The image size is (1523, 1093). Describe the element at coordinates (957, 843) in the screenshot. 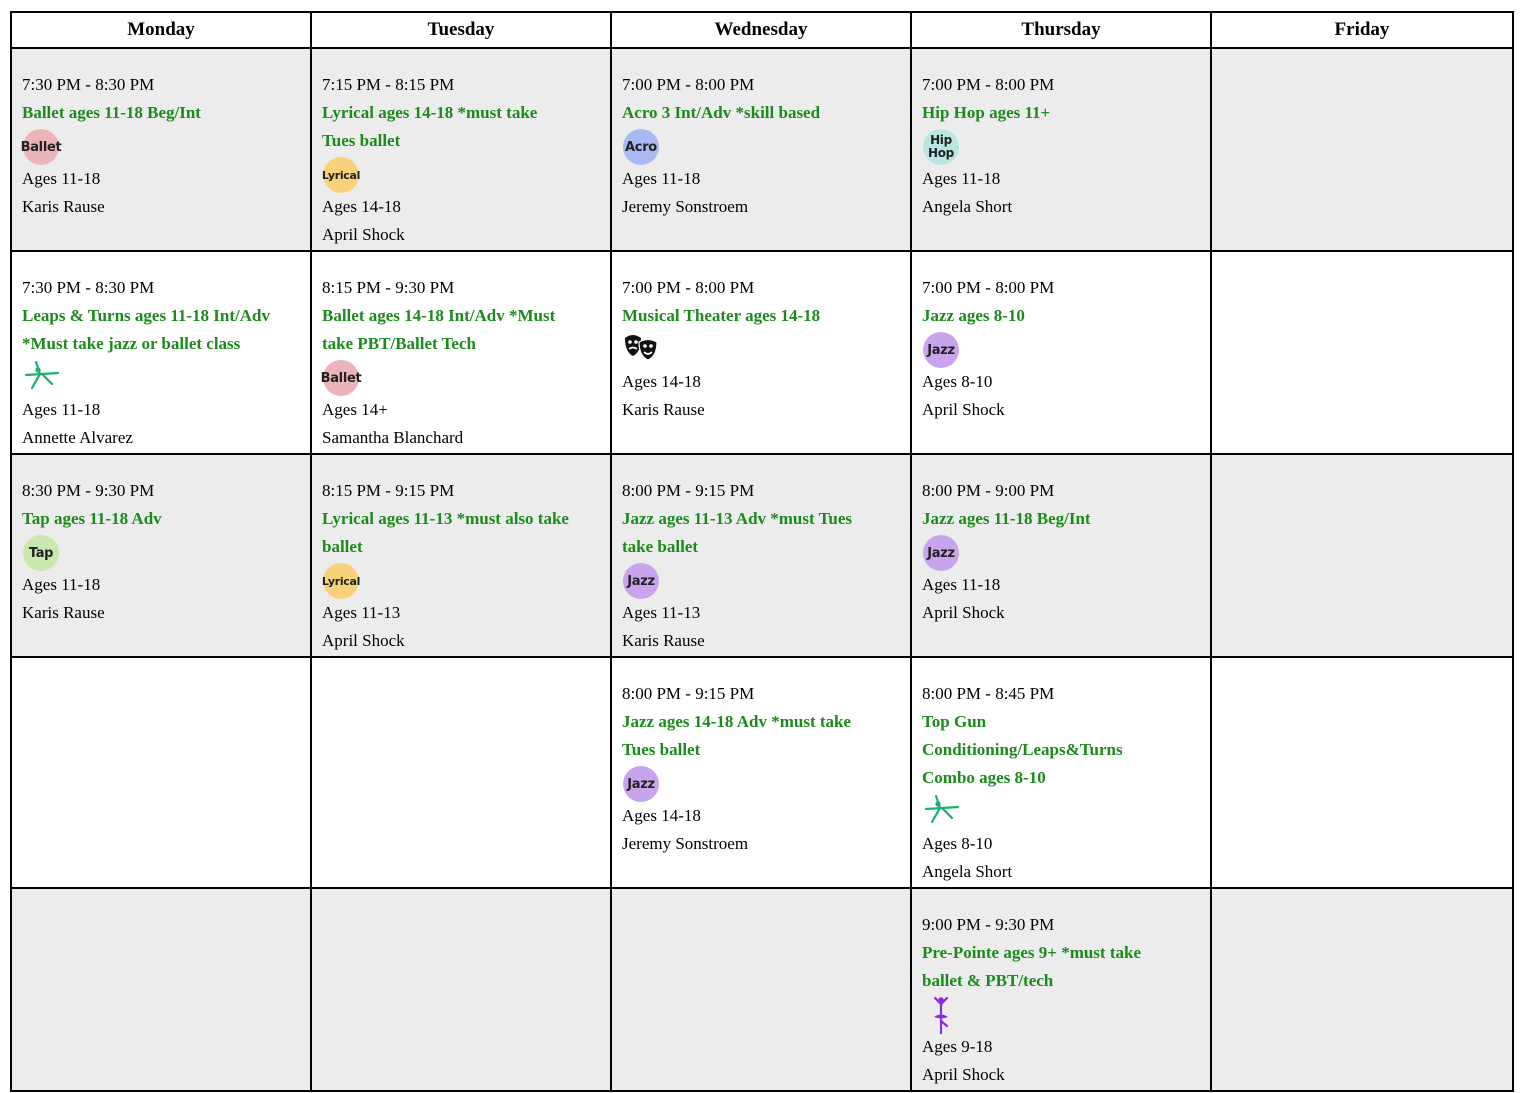

I see `class-ages: Ages 8-10` at that location.